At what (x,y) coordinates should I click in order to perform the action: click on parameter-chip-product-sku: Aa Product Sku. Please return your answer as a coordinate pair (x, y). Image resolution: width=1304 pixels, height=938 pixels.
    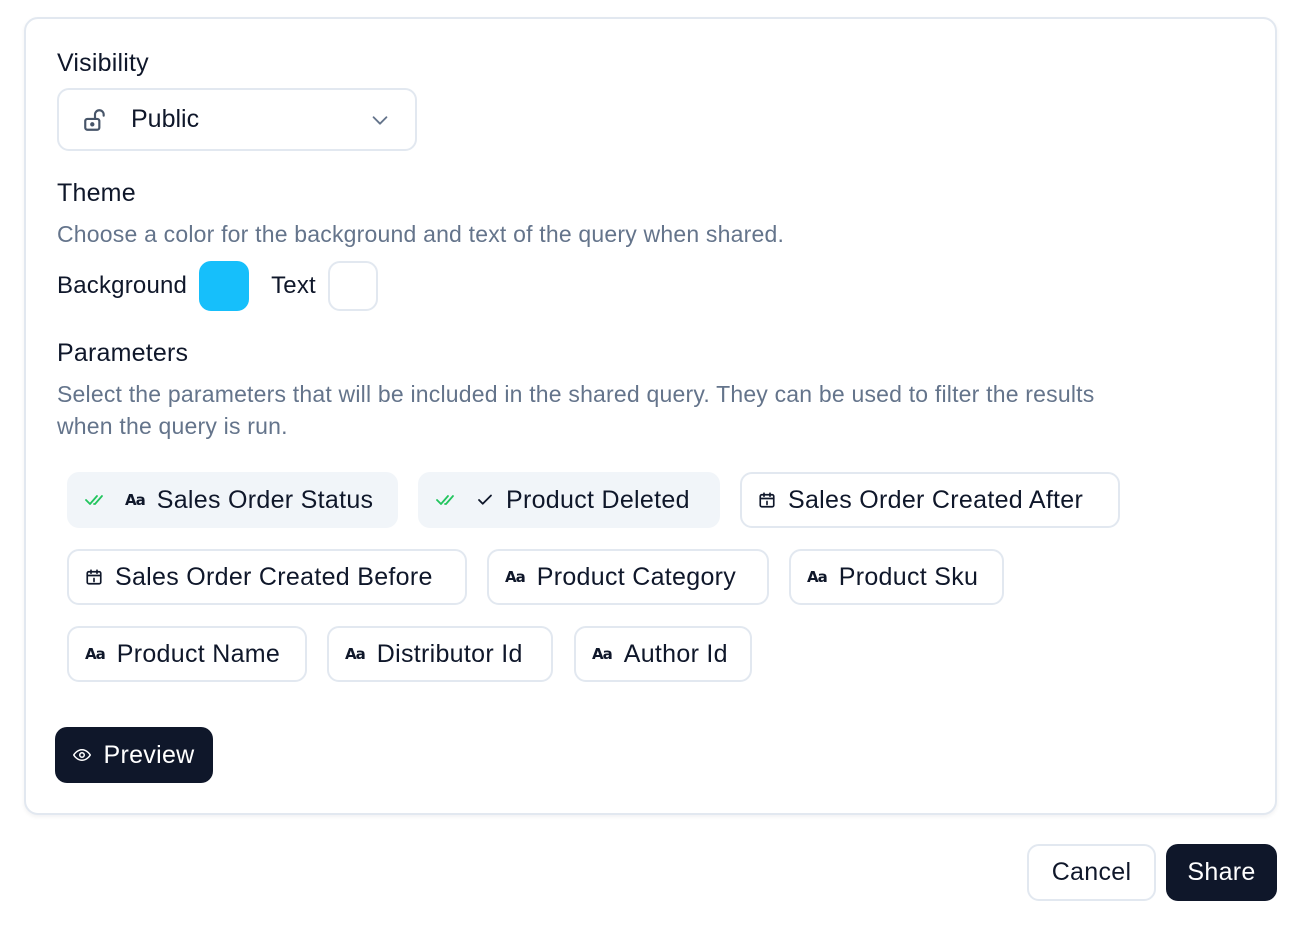
    Looking at the image, I should click on (896, 577).